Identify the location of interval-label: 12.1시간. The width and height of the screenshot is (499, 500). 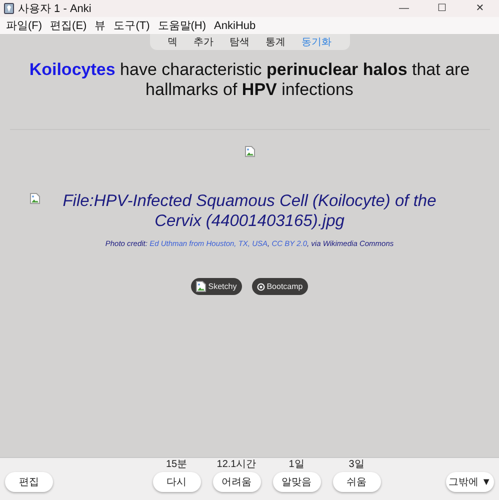
(236, 464).